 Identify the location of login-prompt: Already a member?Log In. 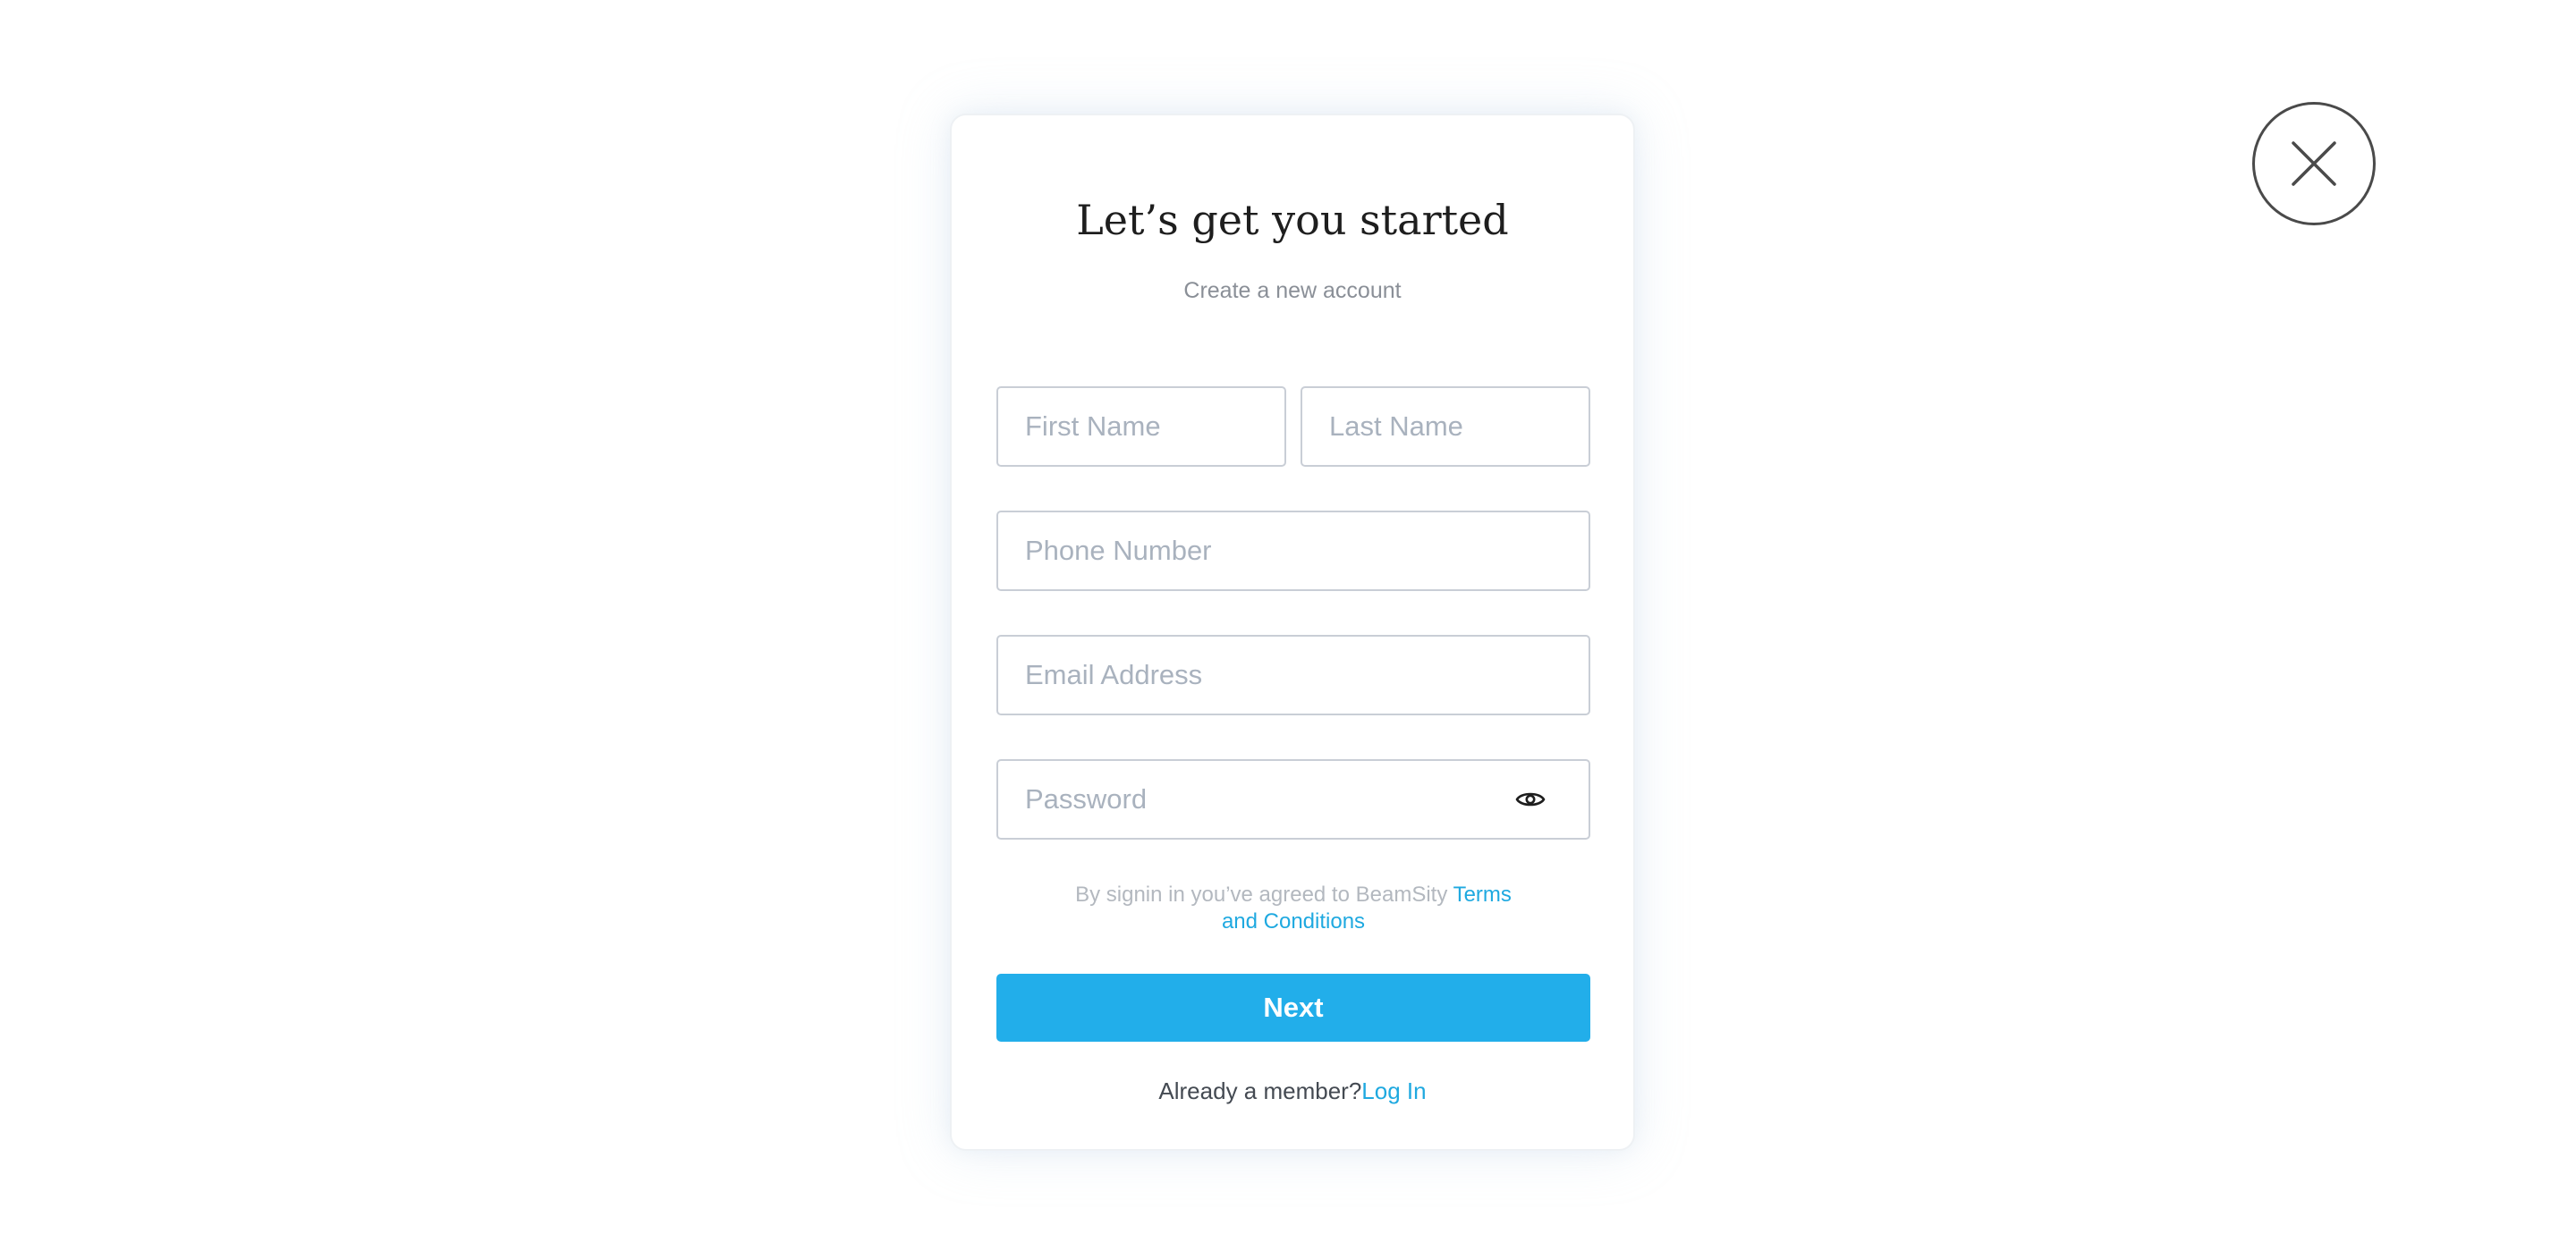
(1292, 1091).